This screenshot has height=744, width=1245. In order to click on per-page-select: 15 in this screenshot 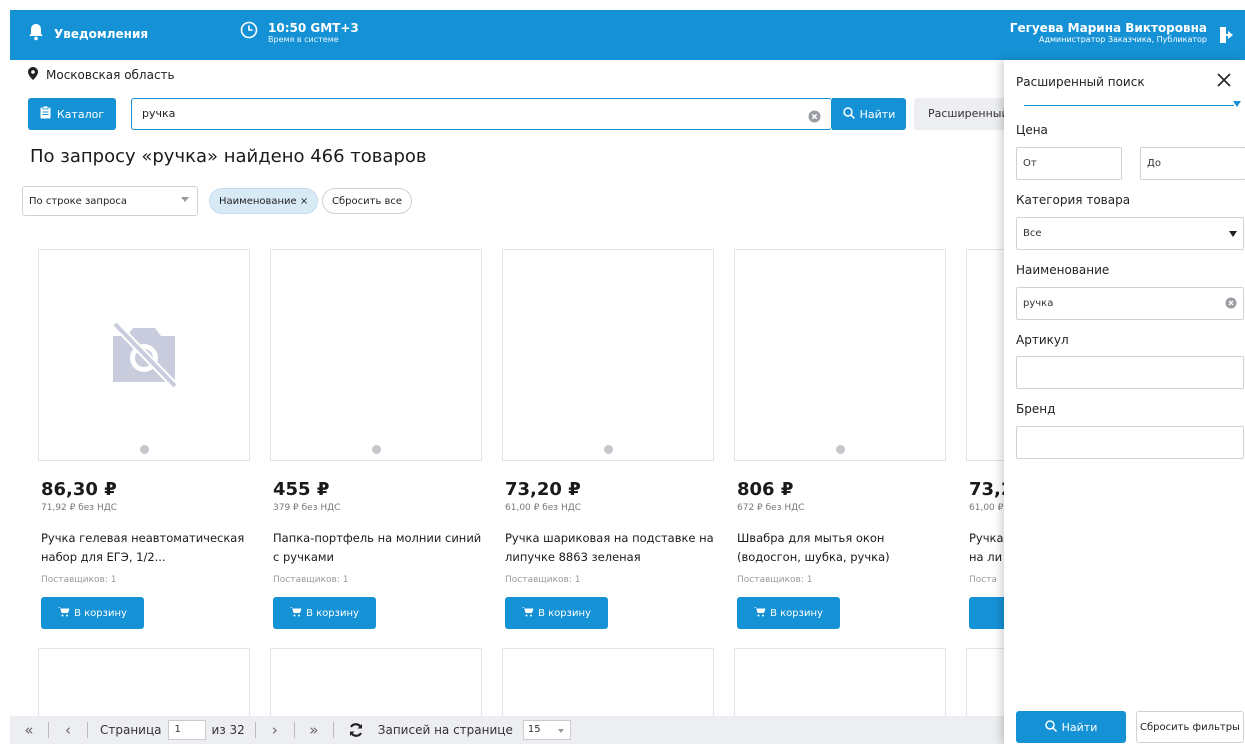, I will do `click(546, 730)`.